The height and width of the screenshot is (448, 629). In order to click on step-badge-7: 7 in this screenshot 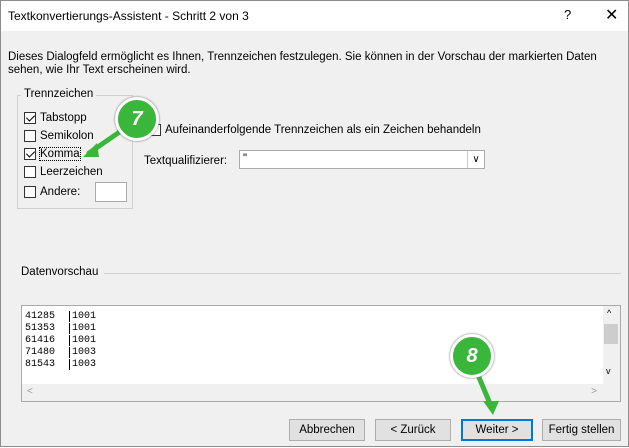, I will do `click(137, 119)`.